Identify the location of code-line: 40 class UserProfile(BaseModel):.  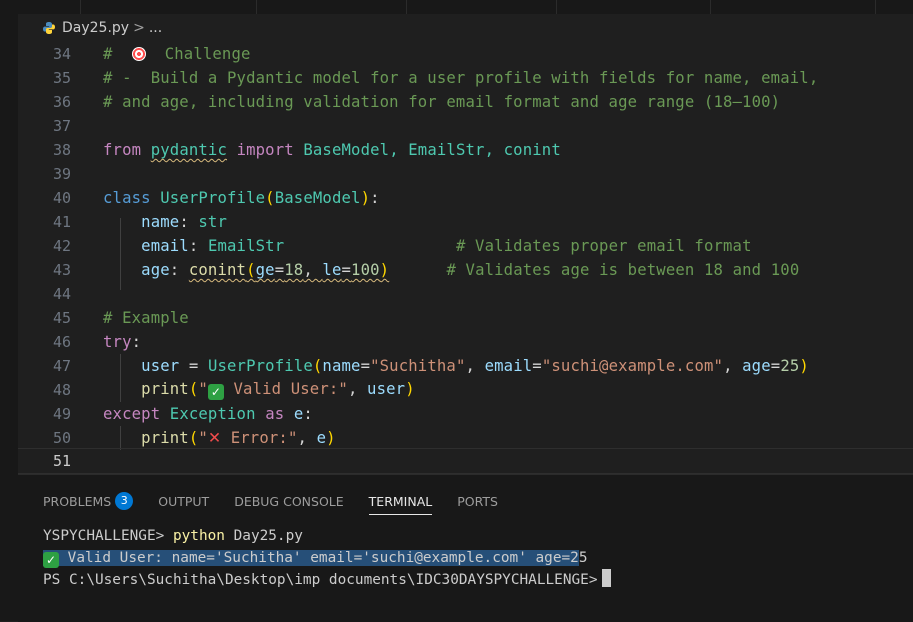
(465, 198).